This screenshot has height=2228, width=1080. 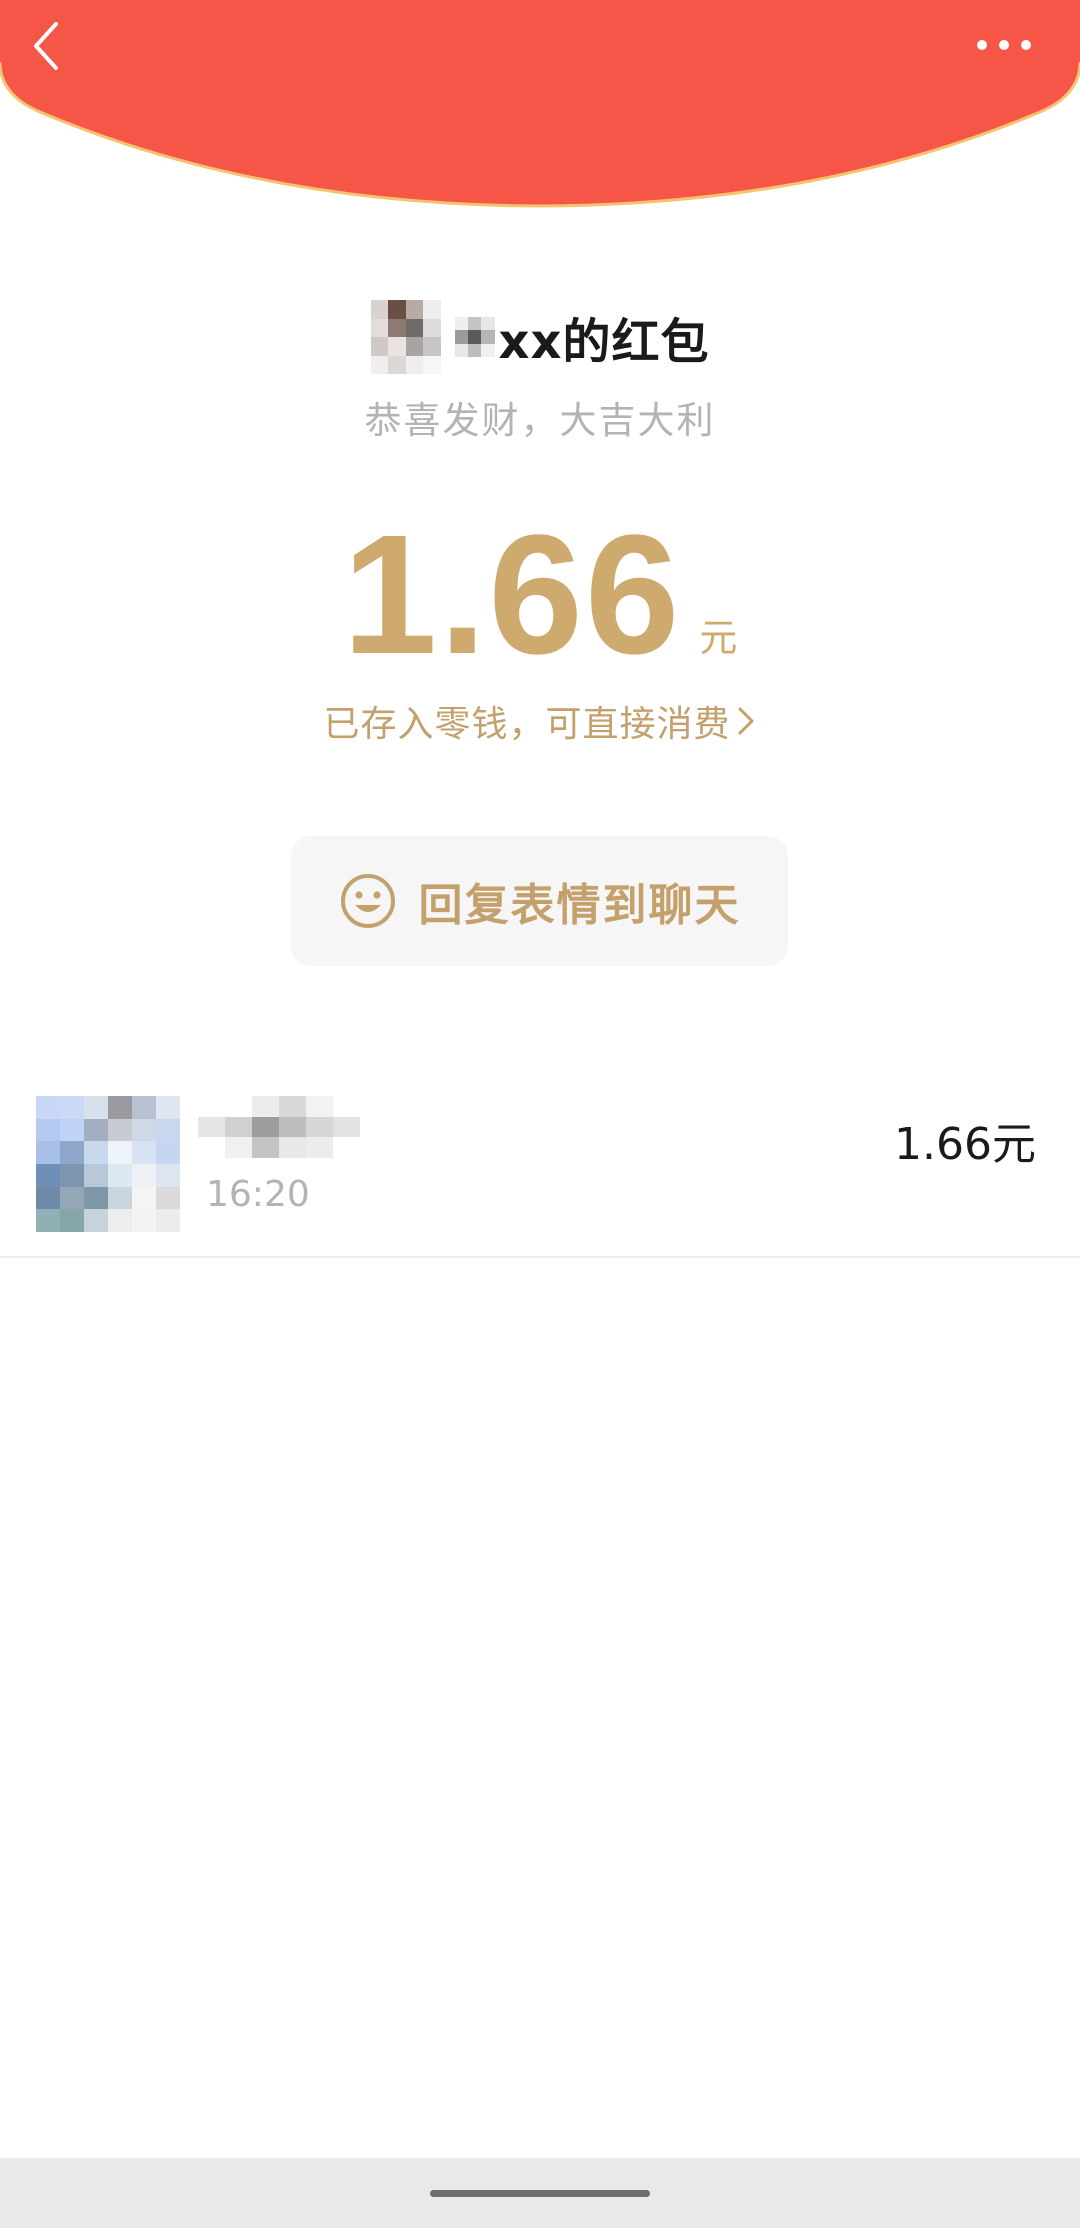 I want to click on reply-emoji-button: 回复表情到聊天, so click(x=539, y=901).